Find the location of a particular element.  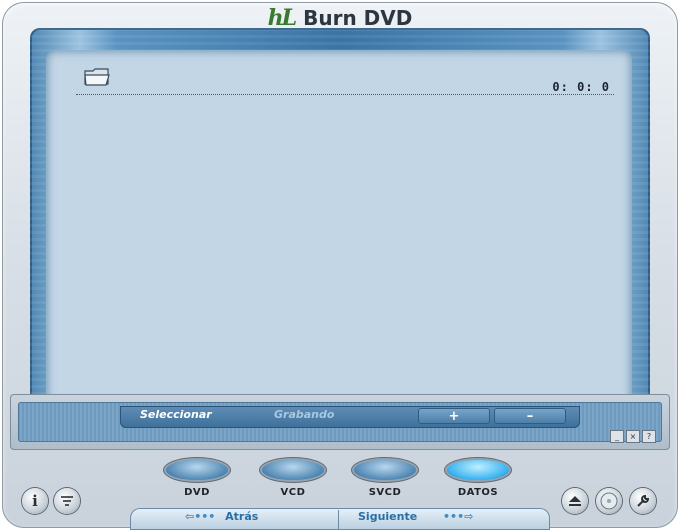

disc-icon is located at coordinates (609, 501).